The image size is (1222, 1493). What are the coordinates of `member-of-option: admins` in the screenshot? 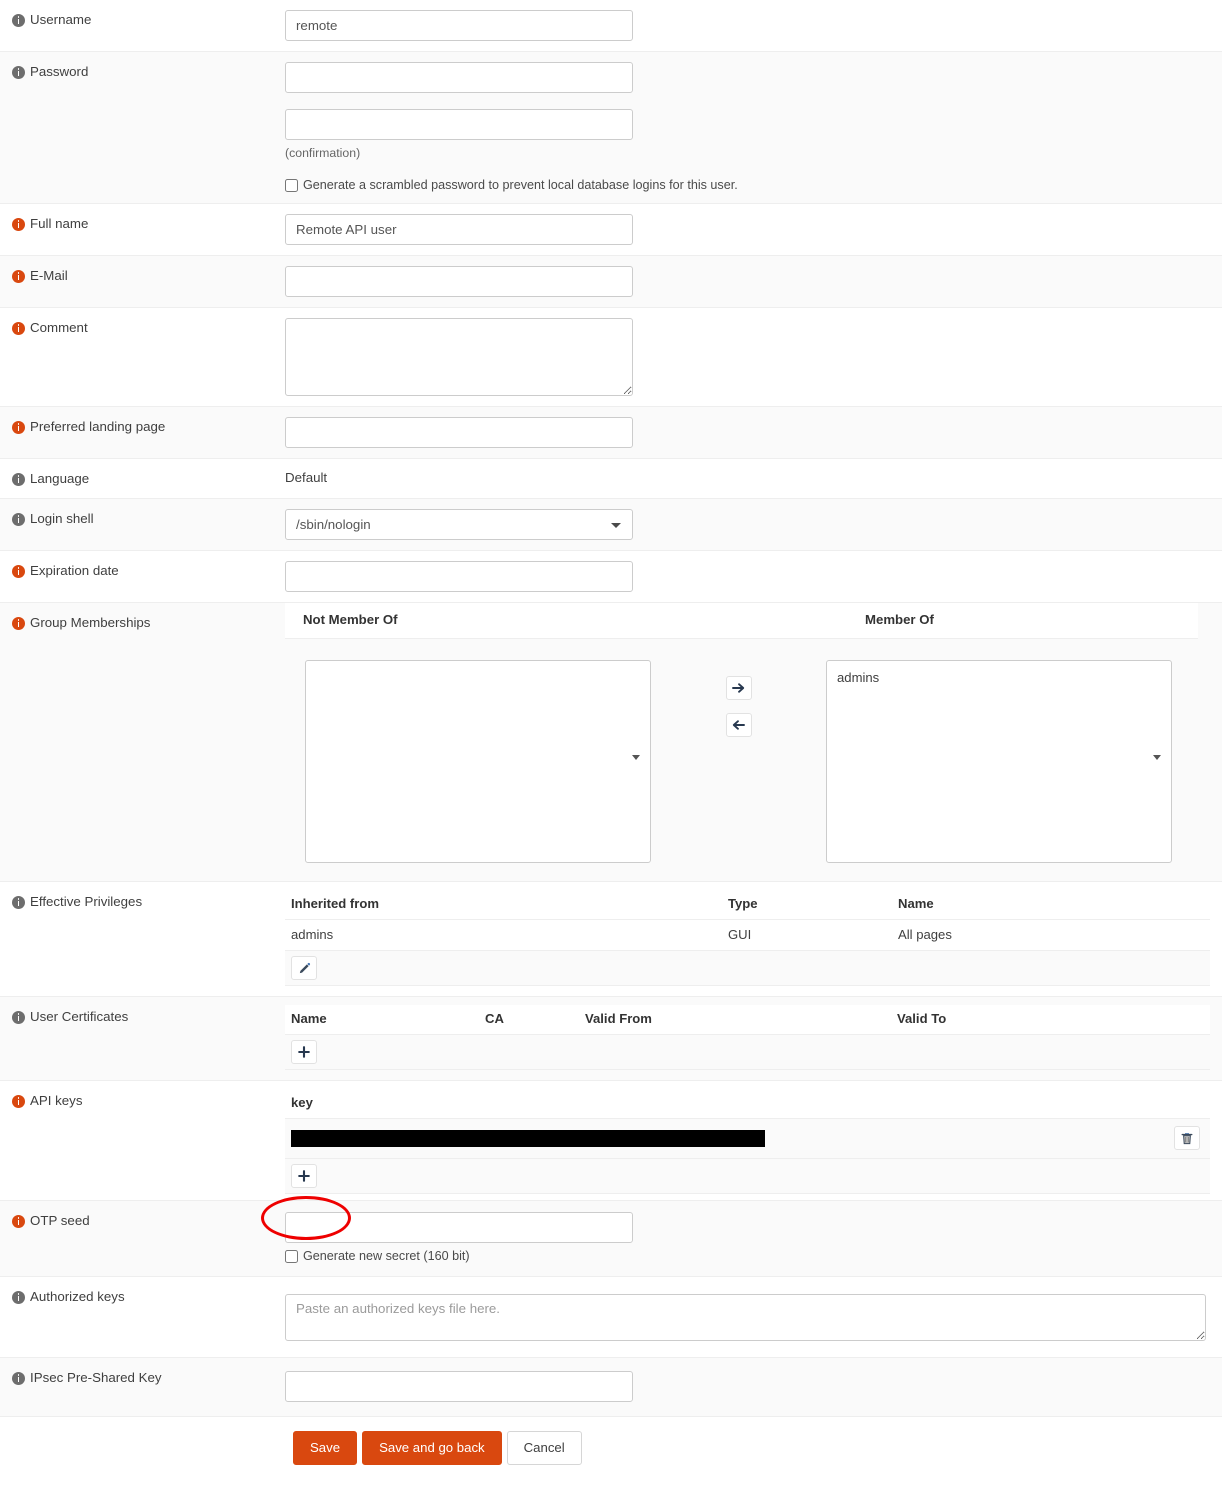 It's located at (999, 678).